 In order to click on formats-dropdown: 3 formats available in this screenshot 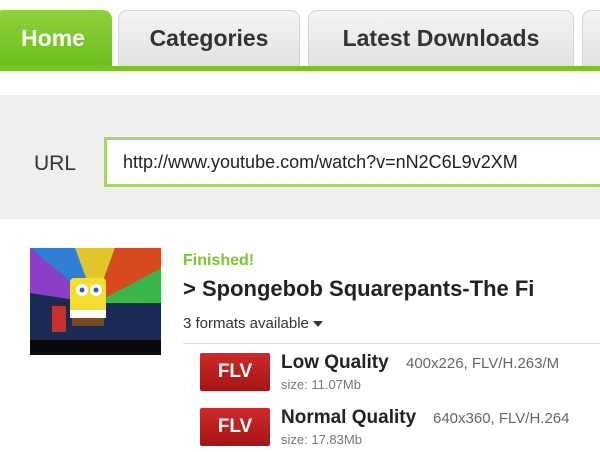, I will do `click(253, 323)`.